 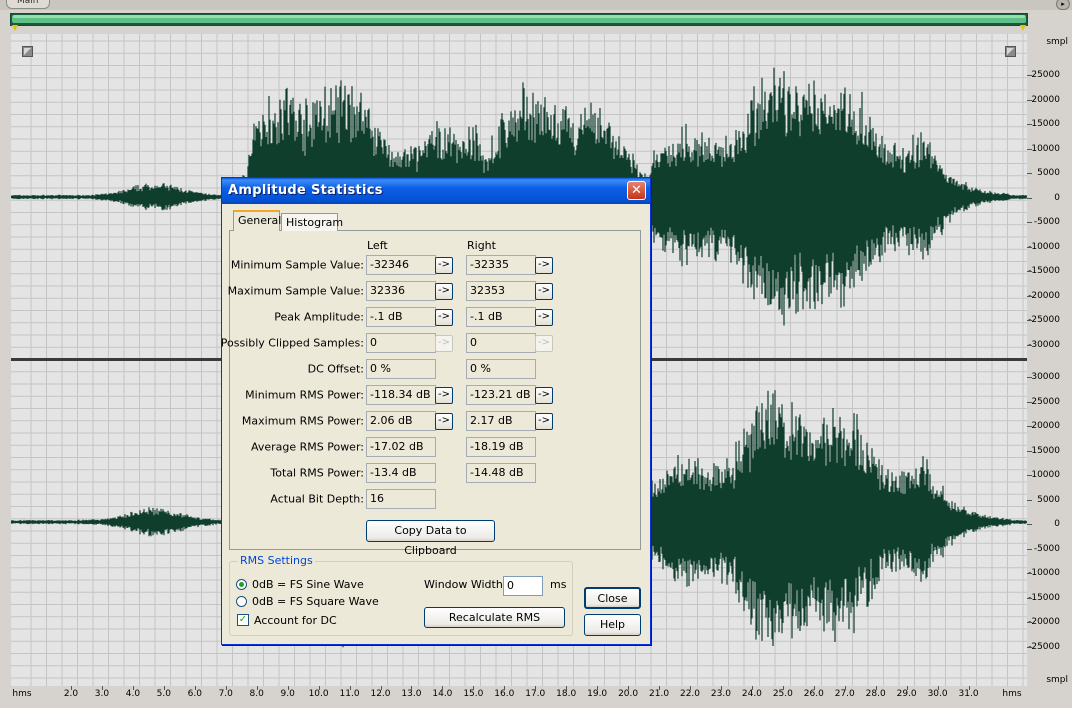 I want to click on time-tick-label: 31.0, so click(x=968, y=694).